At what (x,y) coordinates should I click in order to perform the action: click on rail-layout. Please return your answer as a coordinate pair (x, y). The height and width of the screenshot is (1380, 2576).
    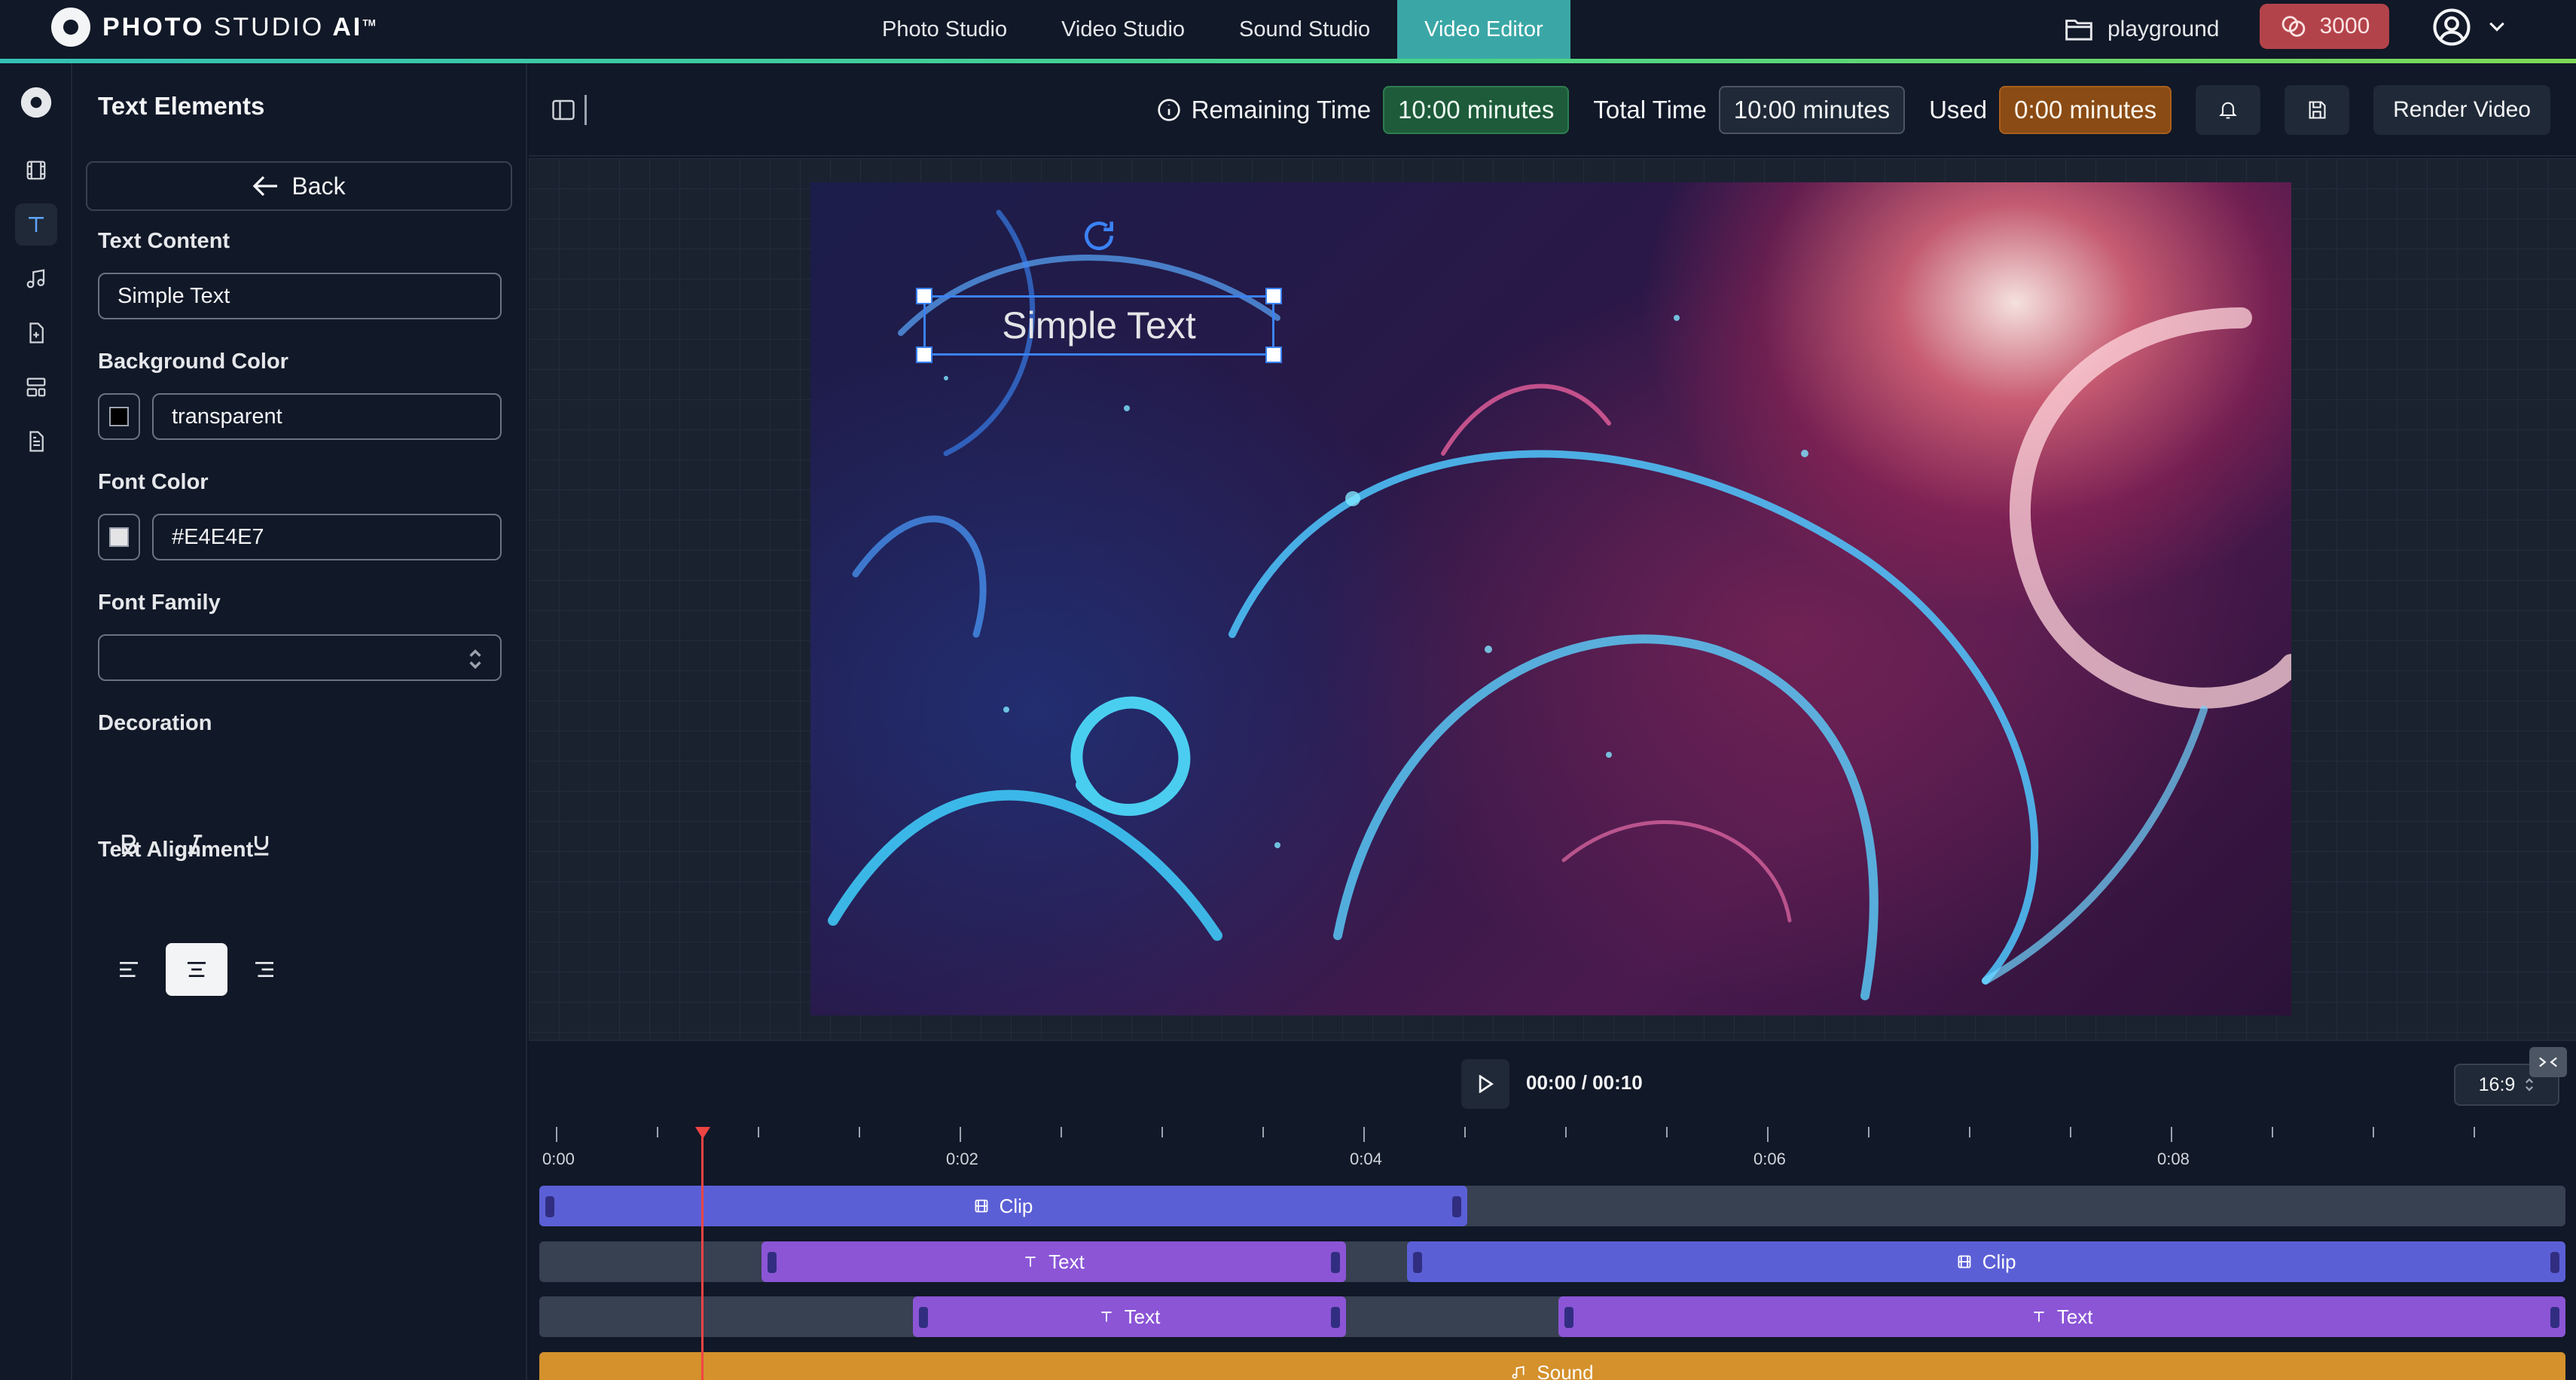
    Looking at the image, I should click on (36, 387).